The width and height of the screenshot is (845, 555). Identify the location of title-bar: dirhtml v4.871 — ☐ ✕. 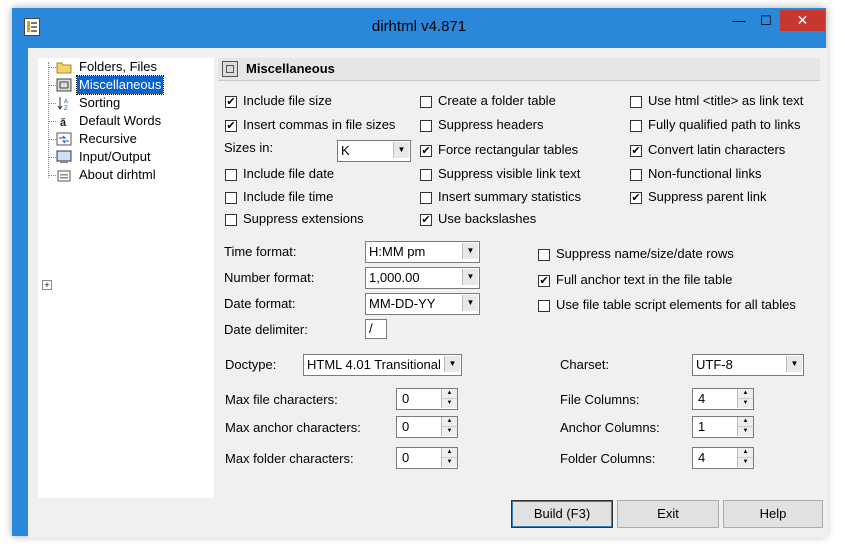
(419, 28).